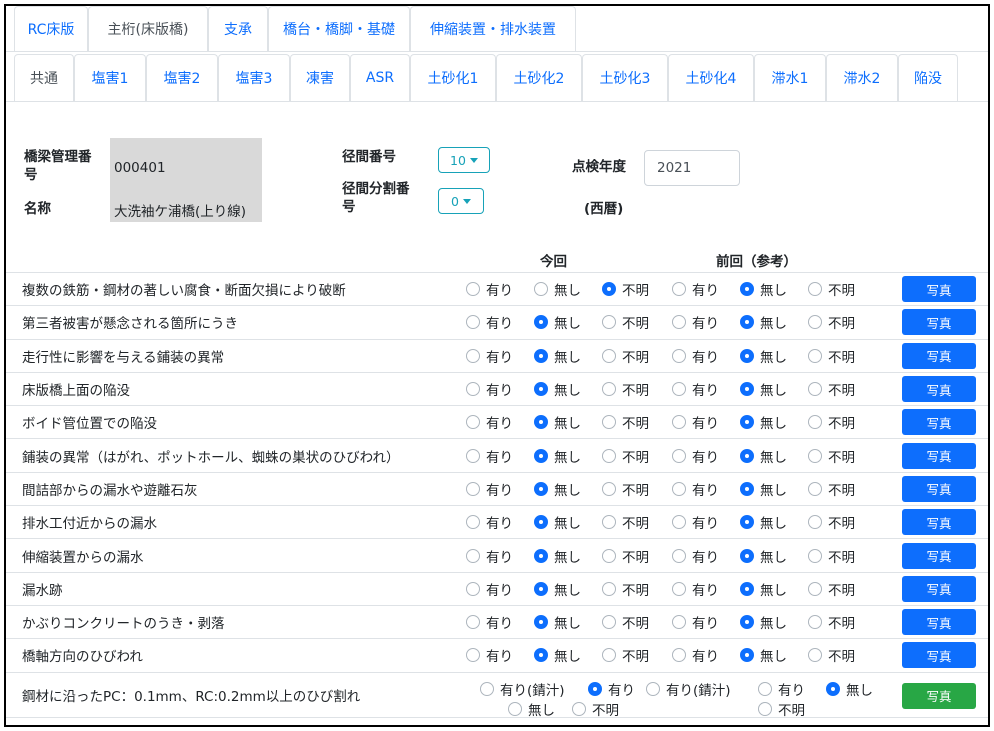  I want to click on tab-sanding-4: 土砂化4, so click(711, 77).